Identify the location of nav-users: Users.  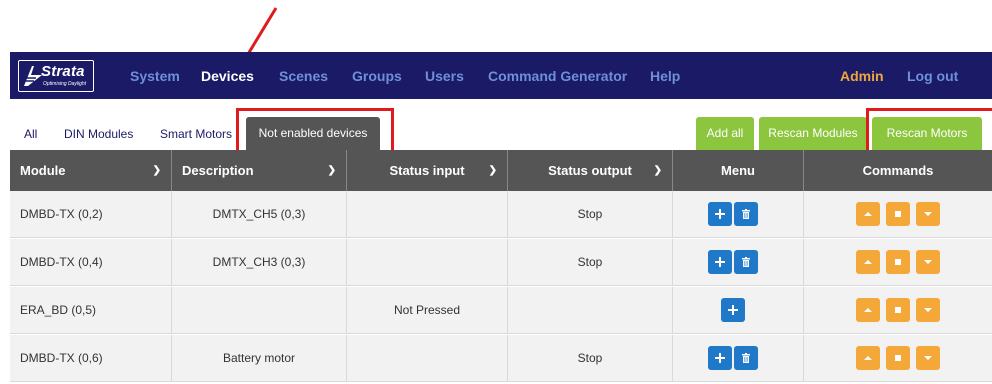
(444, 76).